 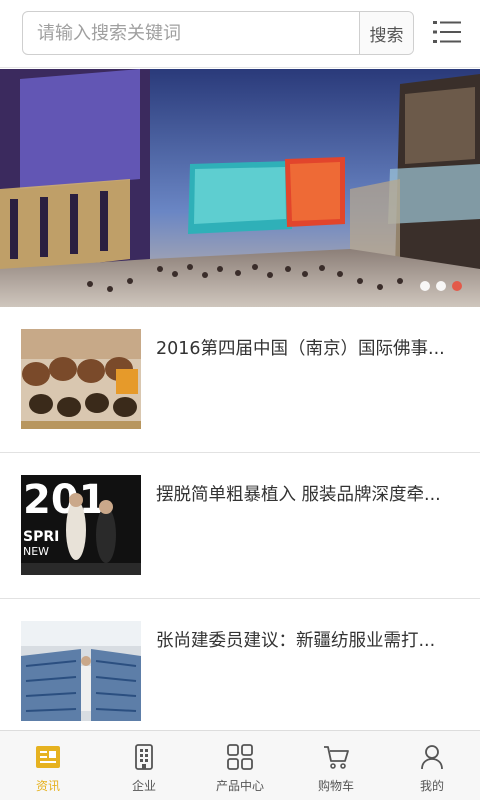 What do you see at coordinates (431, 786) in the screenshot?
I see `nav-label: 我的` at bounding box center [431, 786].